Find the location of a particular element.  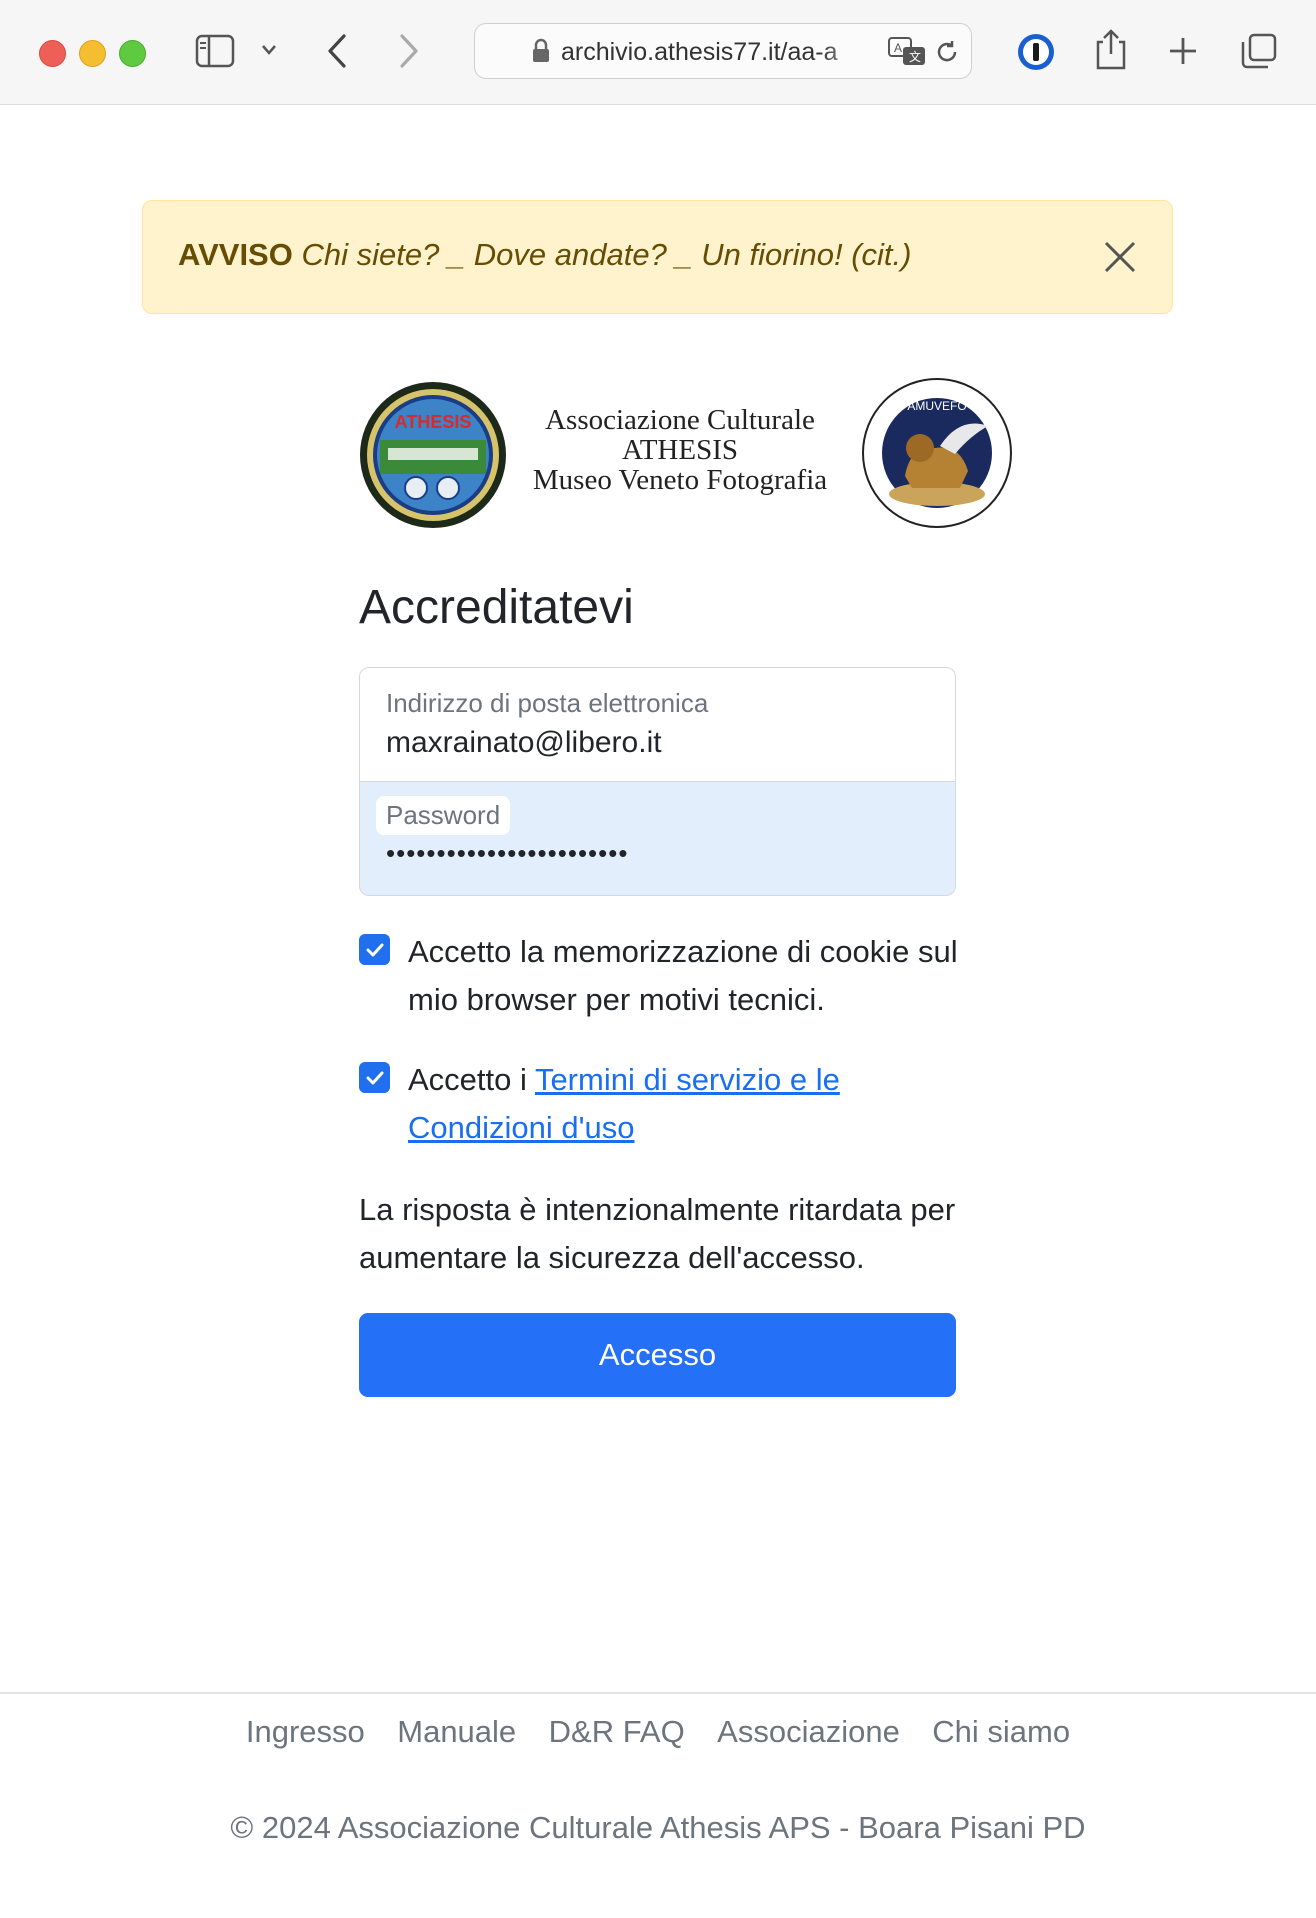

login-button: Accesso is located at coordinates (657, 1355).